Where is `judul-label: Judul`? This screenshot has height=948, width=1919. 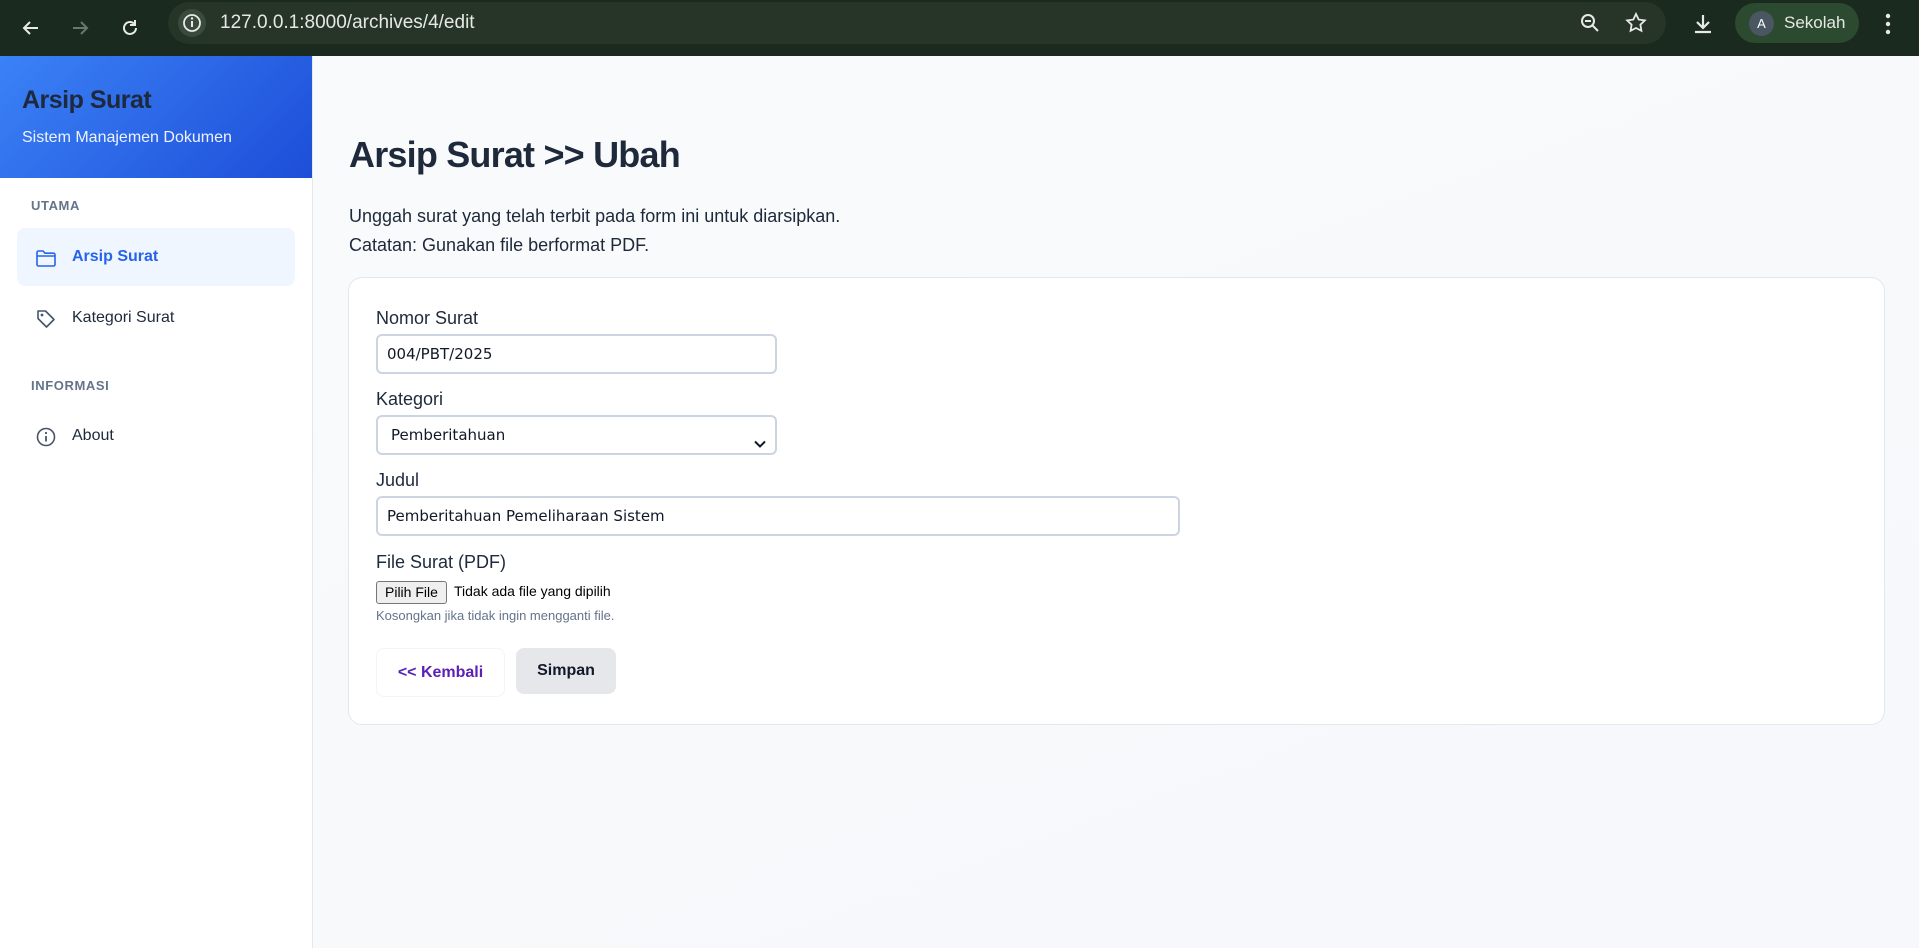 judul-label: Judul is located at coordinates (398, 480).